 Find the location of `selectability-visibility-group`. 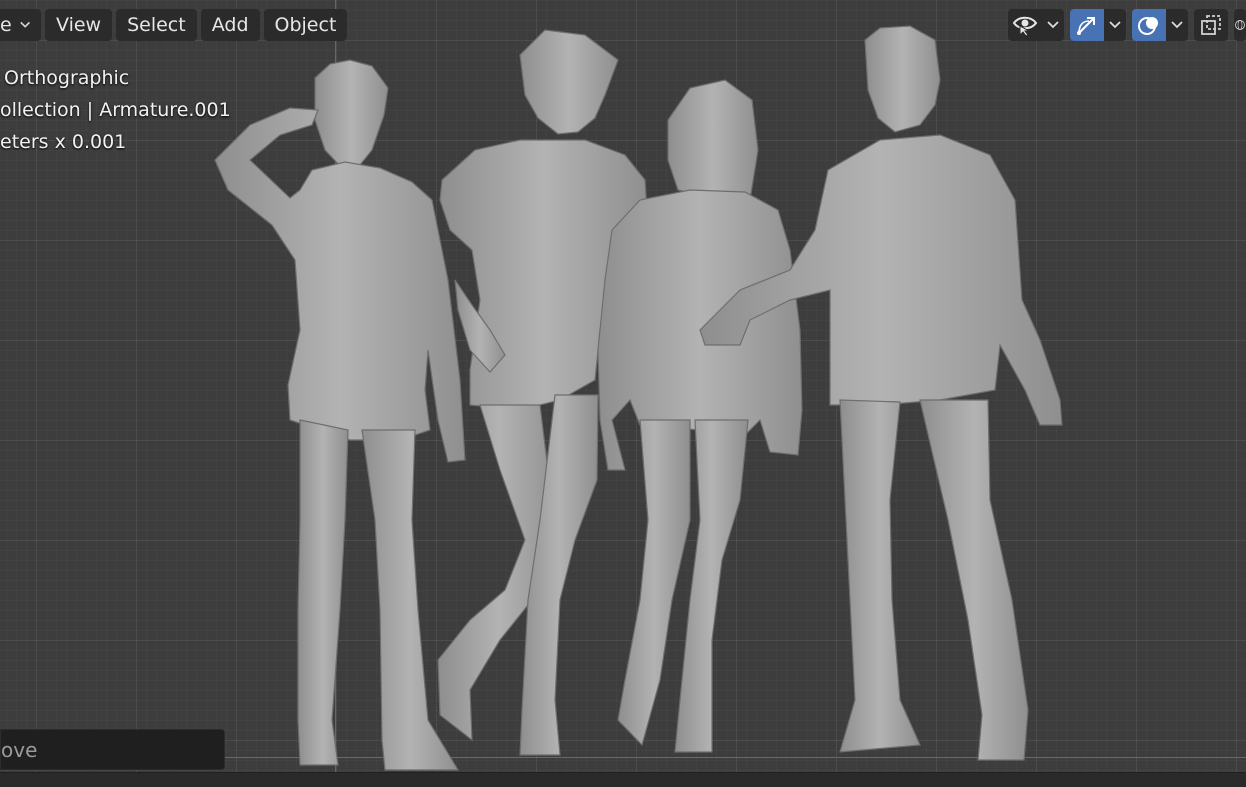

selectability-visibility-group is located at coordinates (1036, 25).